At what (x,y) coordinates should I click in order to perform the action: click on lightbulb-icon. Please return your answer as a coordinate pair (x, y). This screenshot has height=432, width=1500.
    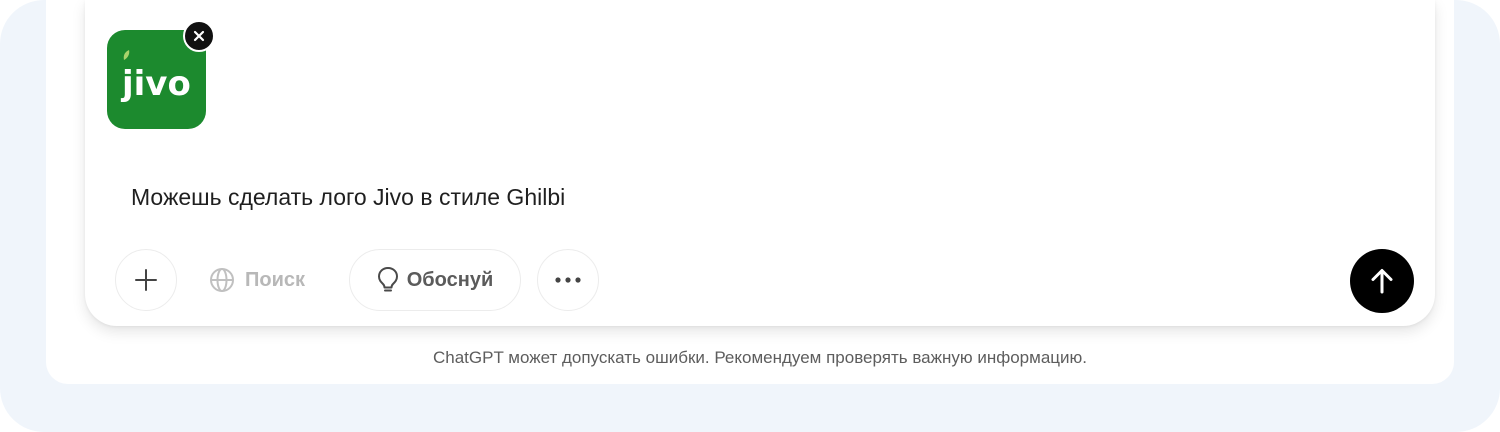
    Looking at the image, I should click on (387, 279).